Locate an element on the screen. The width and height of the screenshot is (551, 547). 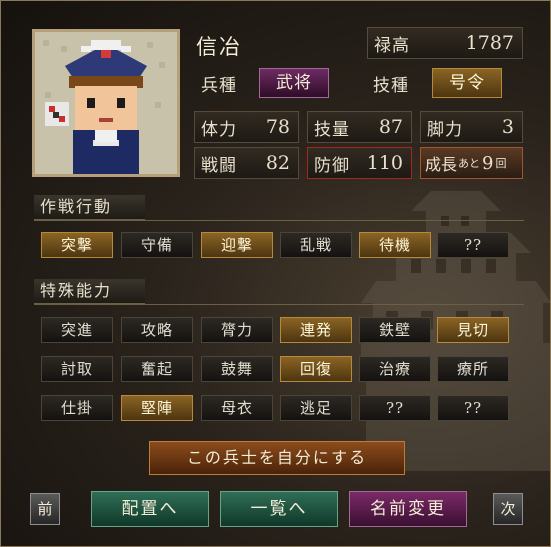
deploy-button: 配置へ is located at coordinates (150, 509).